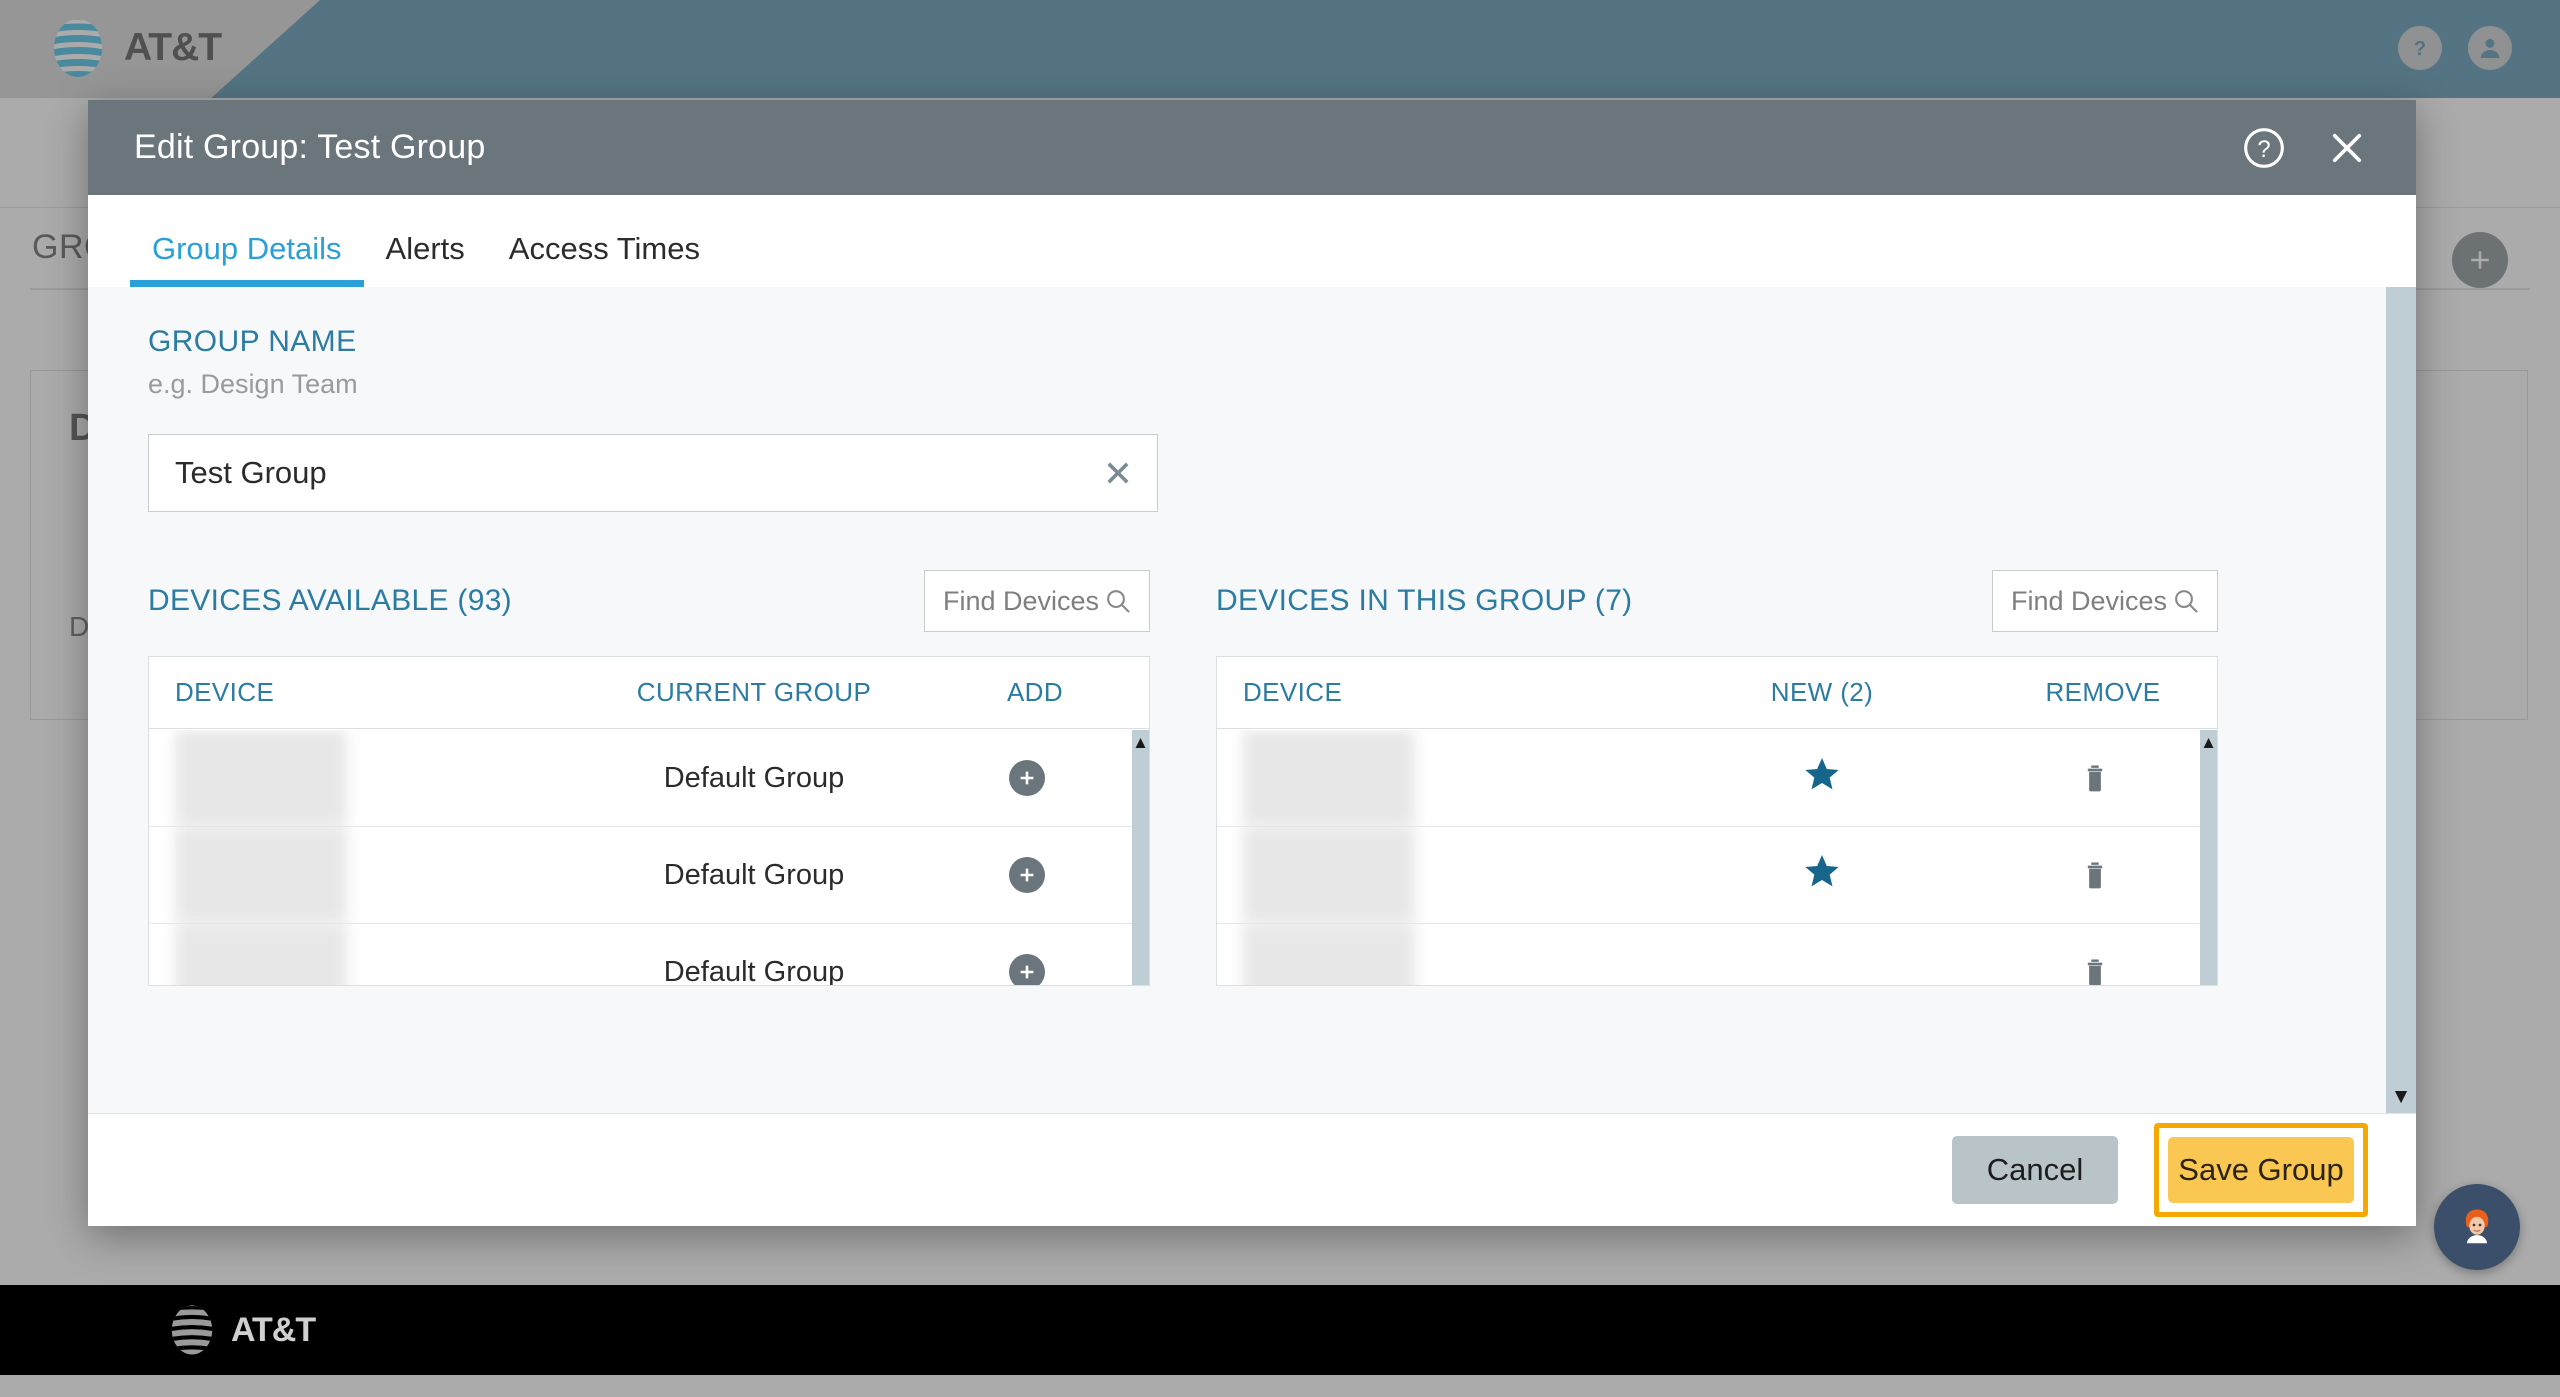 The height and width of the screenshot is (1397, 2560). Describe the element at coordinates (2347, 148) in the screenshot. I see `close-icon` at that location.